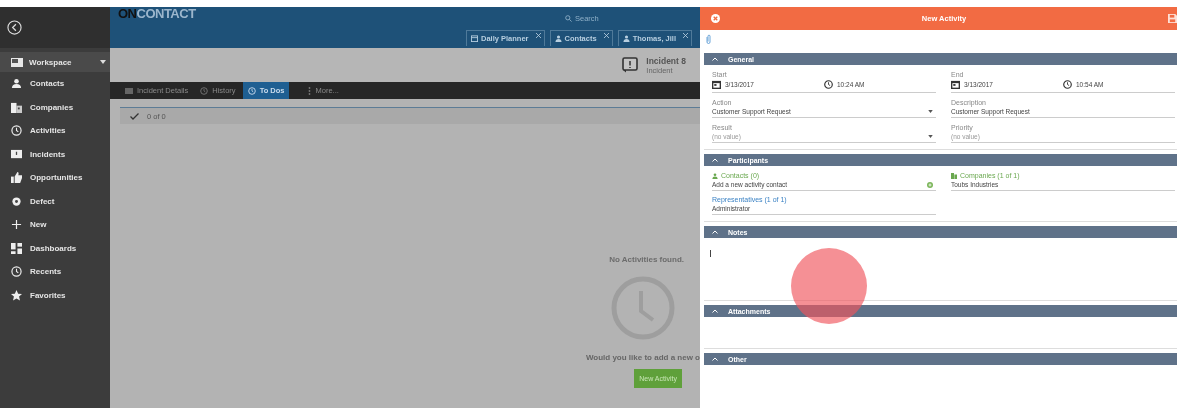 The width and height of the screenshot is (1177, 408). I want to click on incident-icon, so click(630, 65).